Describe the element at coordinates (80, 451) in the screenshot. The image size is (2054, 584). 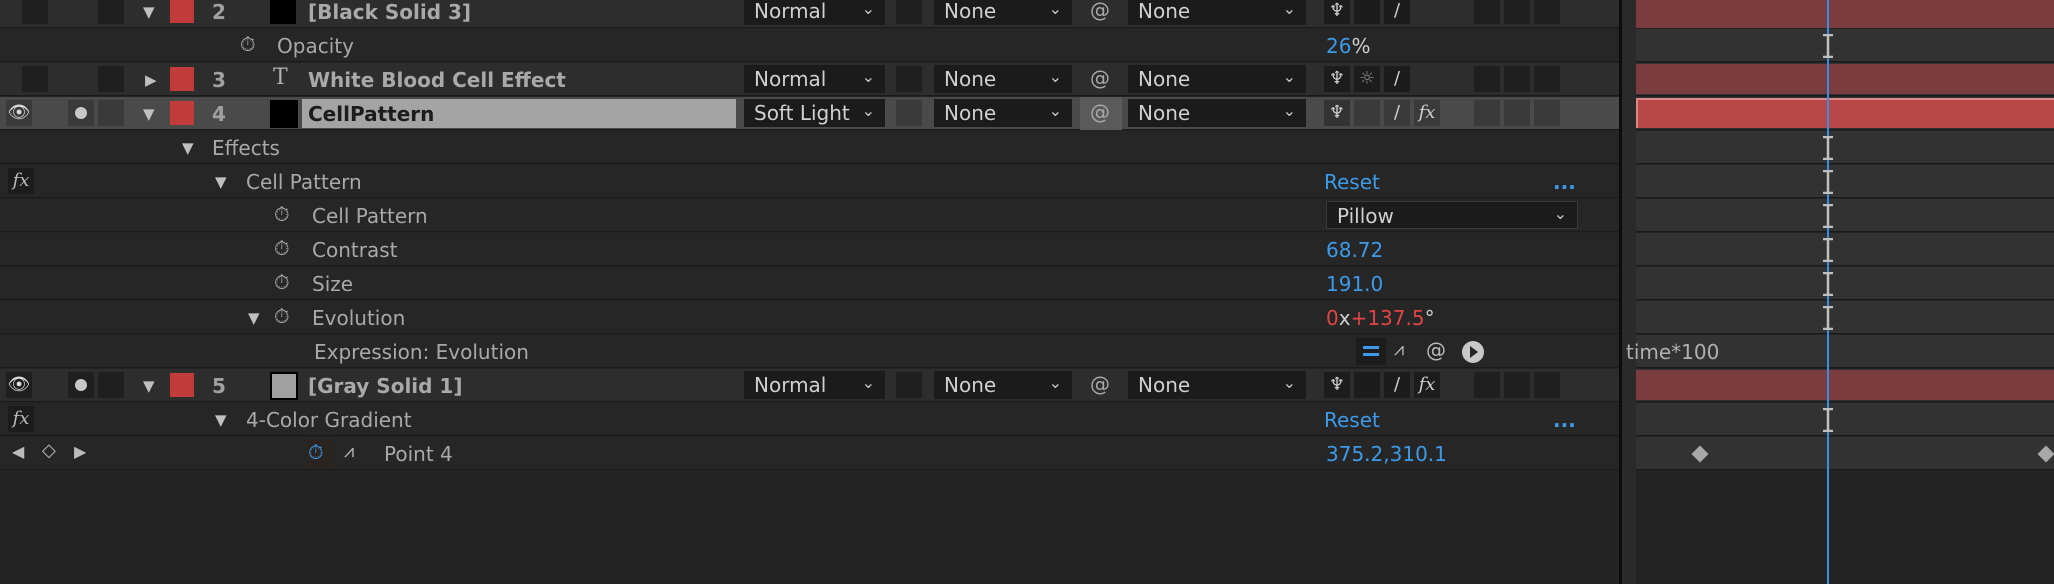
I see `next-keyframe-icon: ▶` at that location.